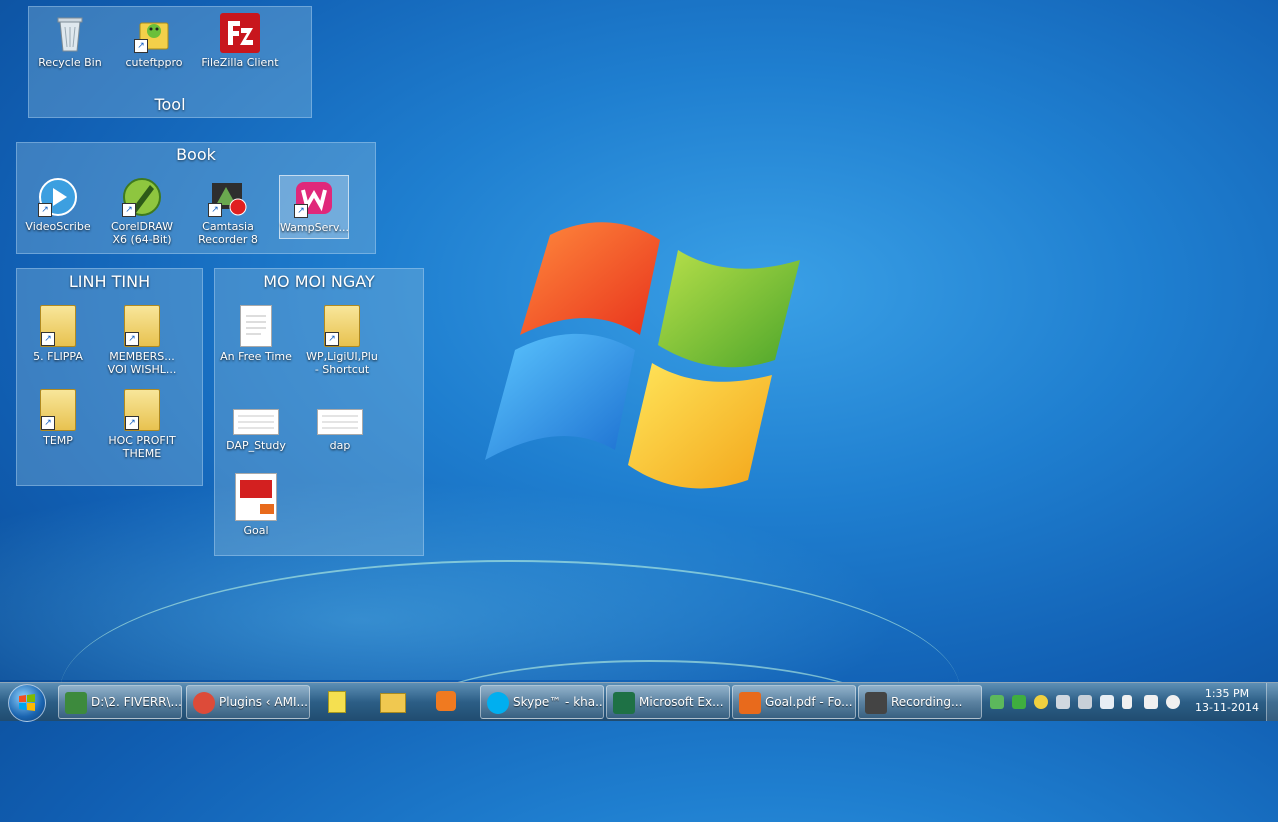  What do you see at coordinates (58, 226) in the screenshot?
I see `icon-label: VideoScribe` at bounding box center [58, 226].